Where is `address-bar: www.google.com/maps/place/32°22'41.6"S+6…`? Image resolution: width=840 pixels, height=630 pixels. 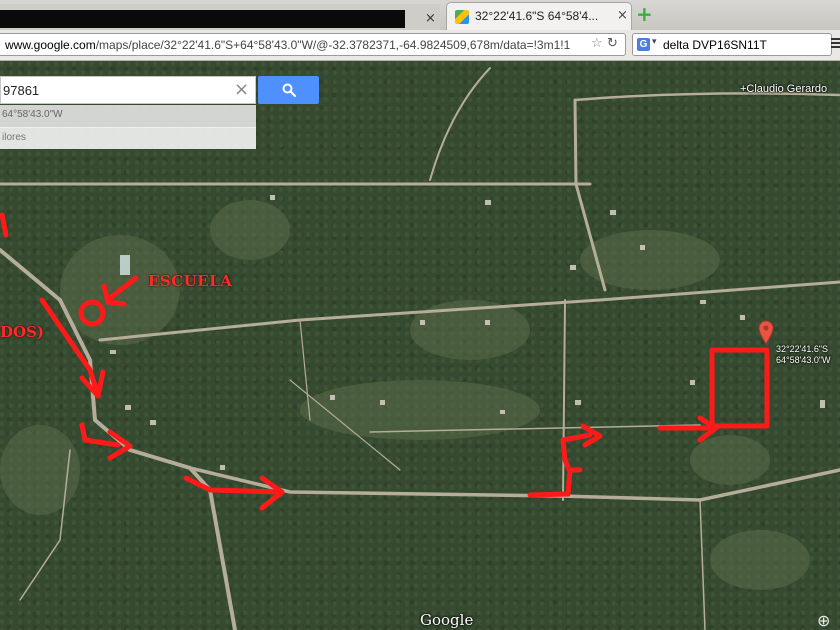
address-bar: www.google.com/maps/place/32°22'41.6"S+6… is located at coordinates (313, 44).